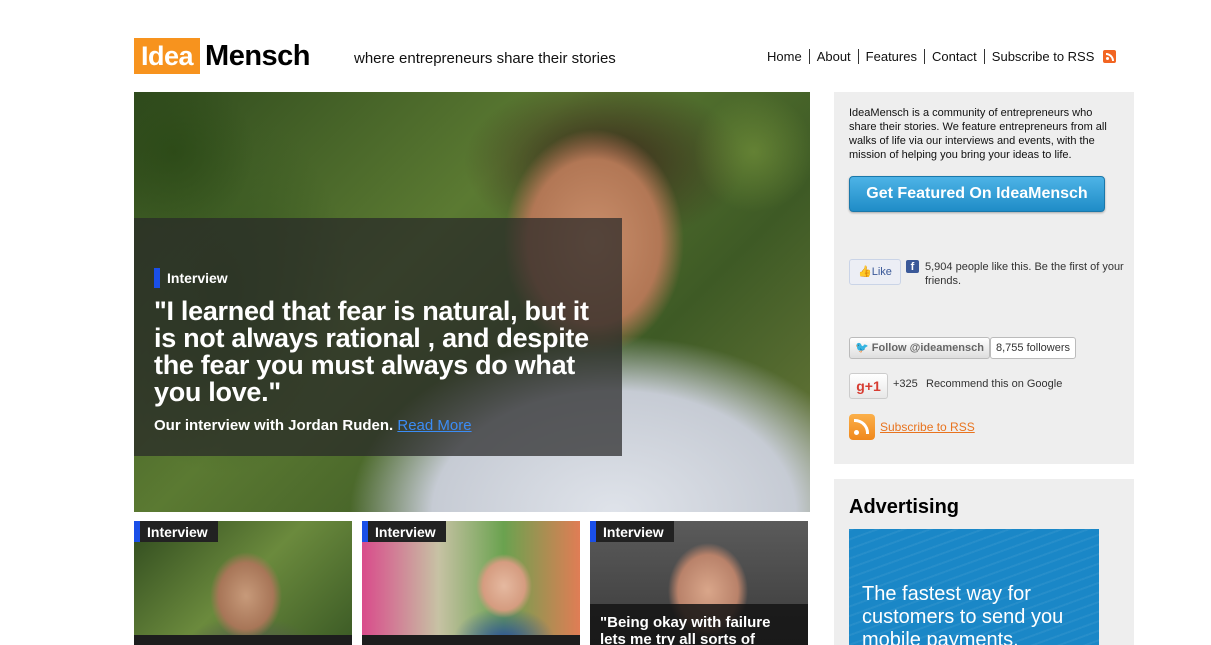 This screenshot has height=645, width=1211. What do you see at coordinates (955, 56) in the screenshot?
I see `nav-contact: Contact` at bounding box center [955, 56].